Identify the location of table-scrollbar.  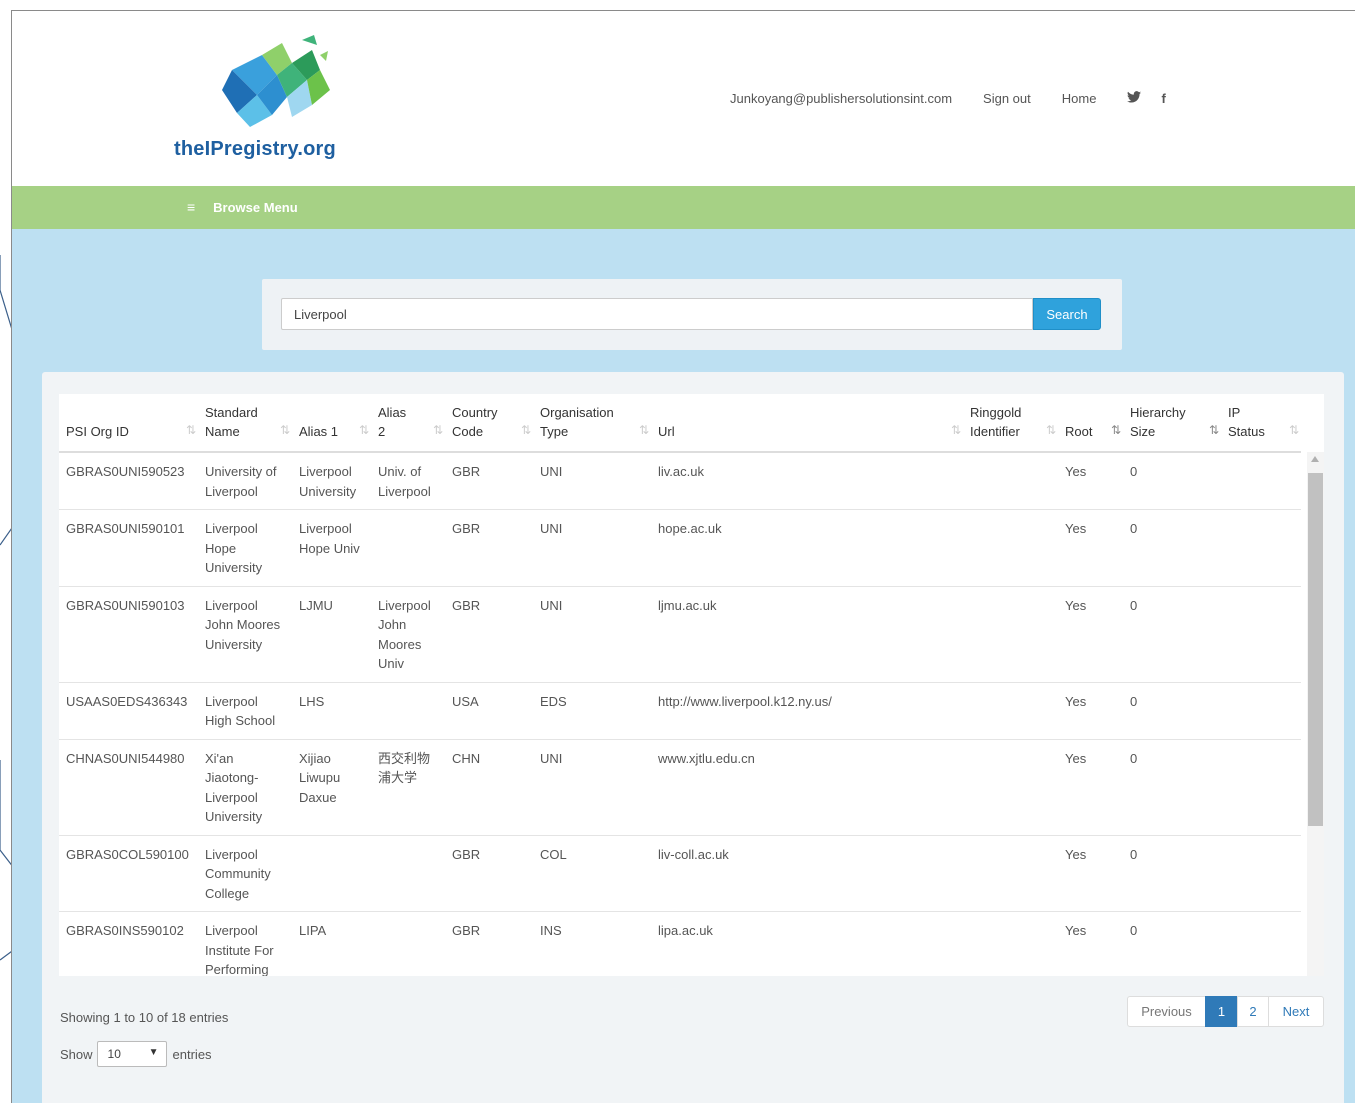
(1315, 714).